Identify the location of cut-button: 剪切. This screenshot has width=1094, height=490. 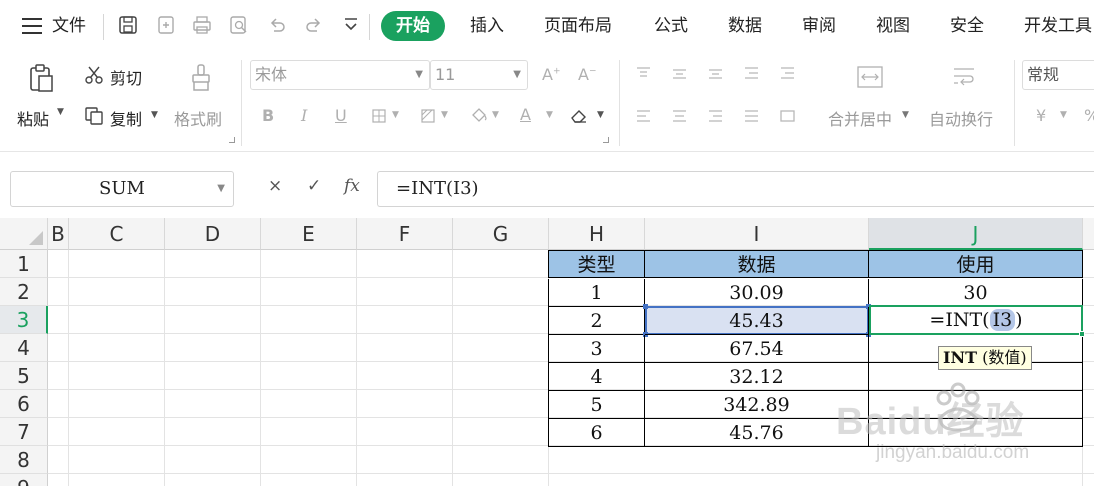
(126, 77).